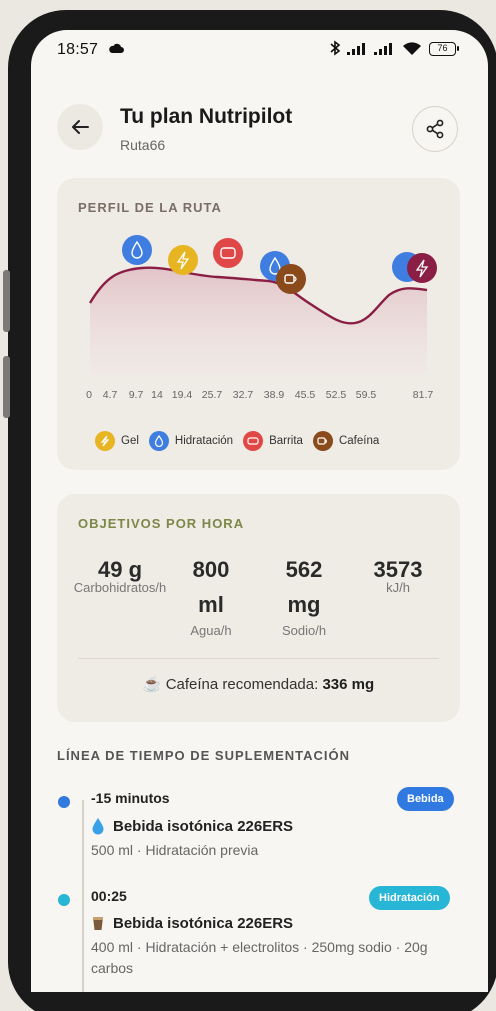 The image size is (496, 1011). What do you see at coordinates (175, 850) in the screenshot?
I see `entry-desc: 500 ml · Hidratación previa` at bounding box center [175, 850].